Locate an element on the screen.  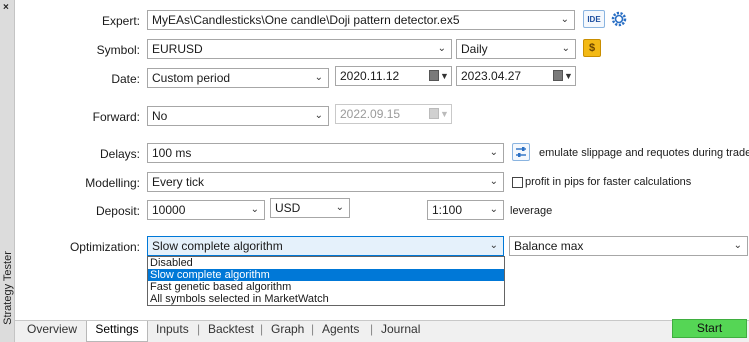
timeframe-select: Daily ⌄ is located at coordinates (516, 49).